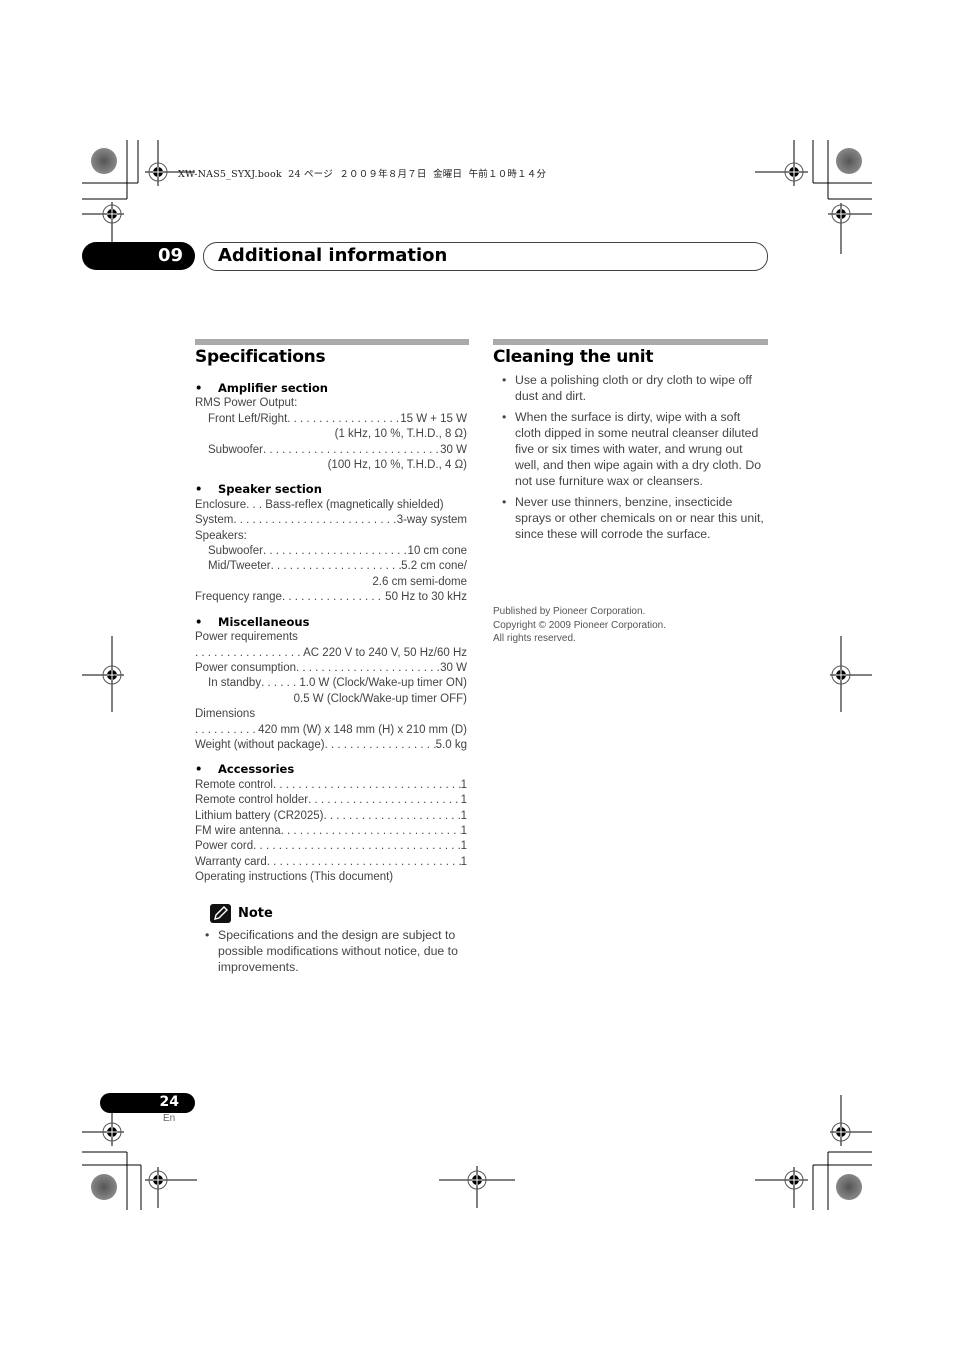  What do you see at coordinates (569, 611) in the screenshot?
I see `publisher-line: Published by Pioneer Corporation.` at bounding box center [569, 611].